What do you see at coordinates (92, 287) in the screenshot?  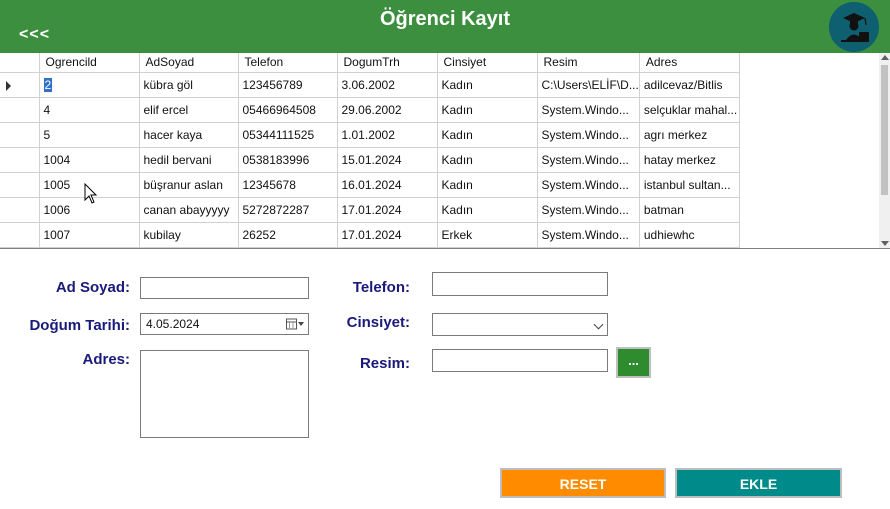 I see `adsoyad-label: Ad Soyad:` at bounding box center [92, 287].